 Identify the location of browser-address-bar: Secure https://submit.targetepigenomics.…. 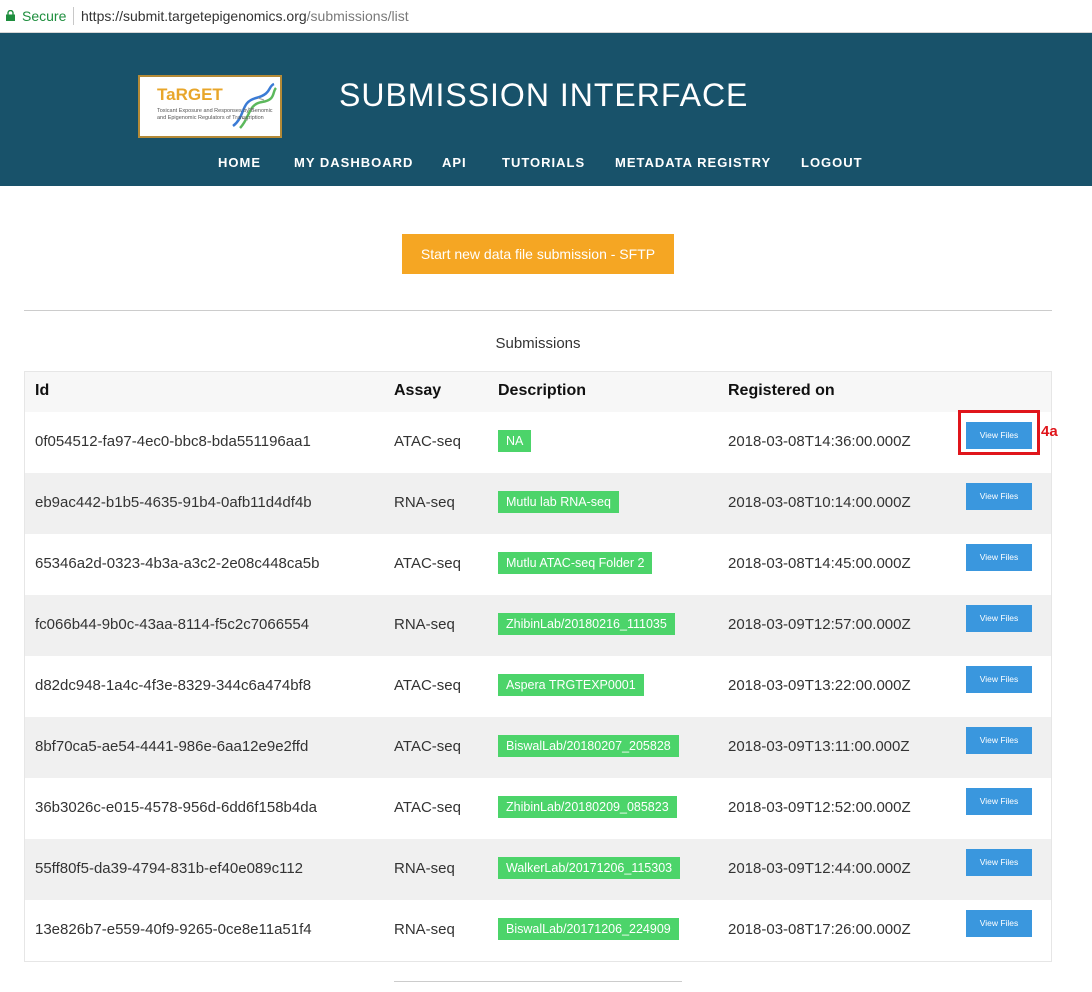
(546, 16).